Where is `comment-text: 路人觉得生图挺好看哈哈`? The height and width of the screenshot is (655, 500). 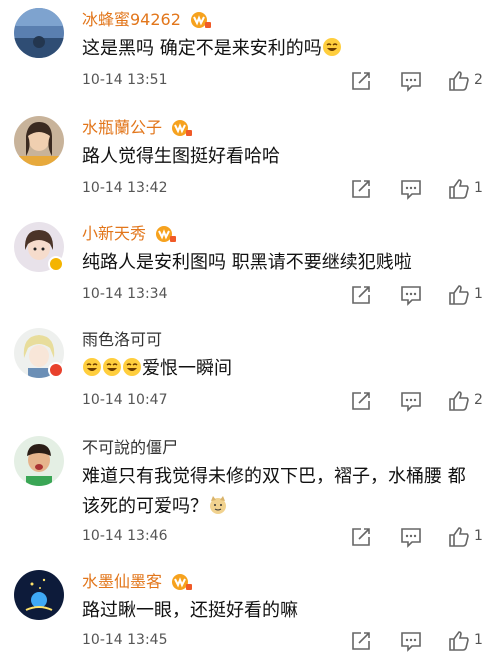
comment-text: 路人觉得生图挺好看哈哈 is located at coordinates (181, 156).